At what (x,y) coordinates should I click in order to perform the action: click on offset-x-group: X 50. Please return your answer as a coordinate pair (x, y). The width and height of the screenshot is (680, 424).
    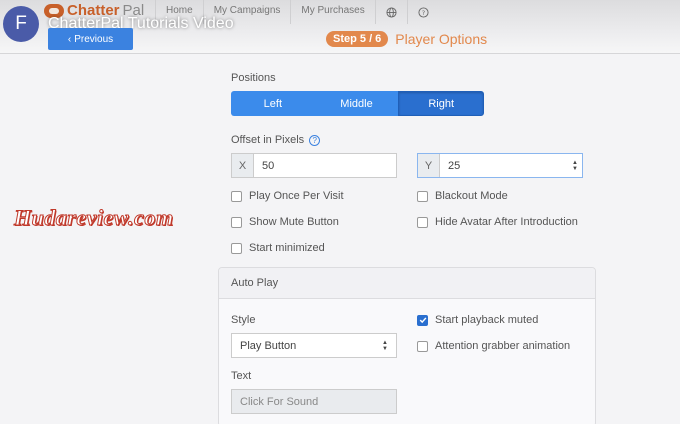
    Looking at the image, I should click on (314, 165).